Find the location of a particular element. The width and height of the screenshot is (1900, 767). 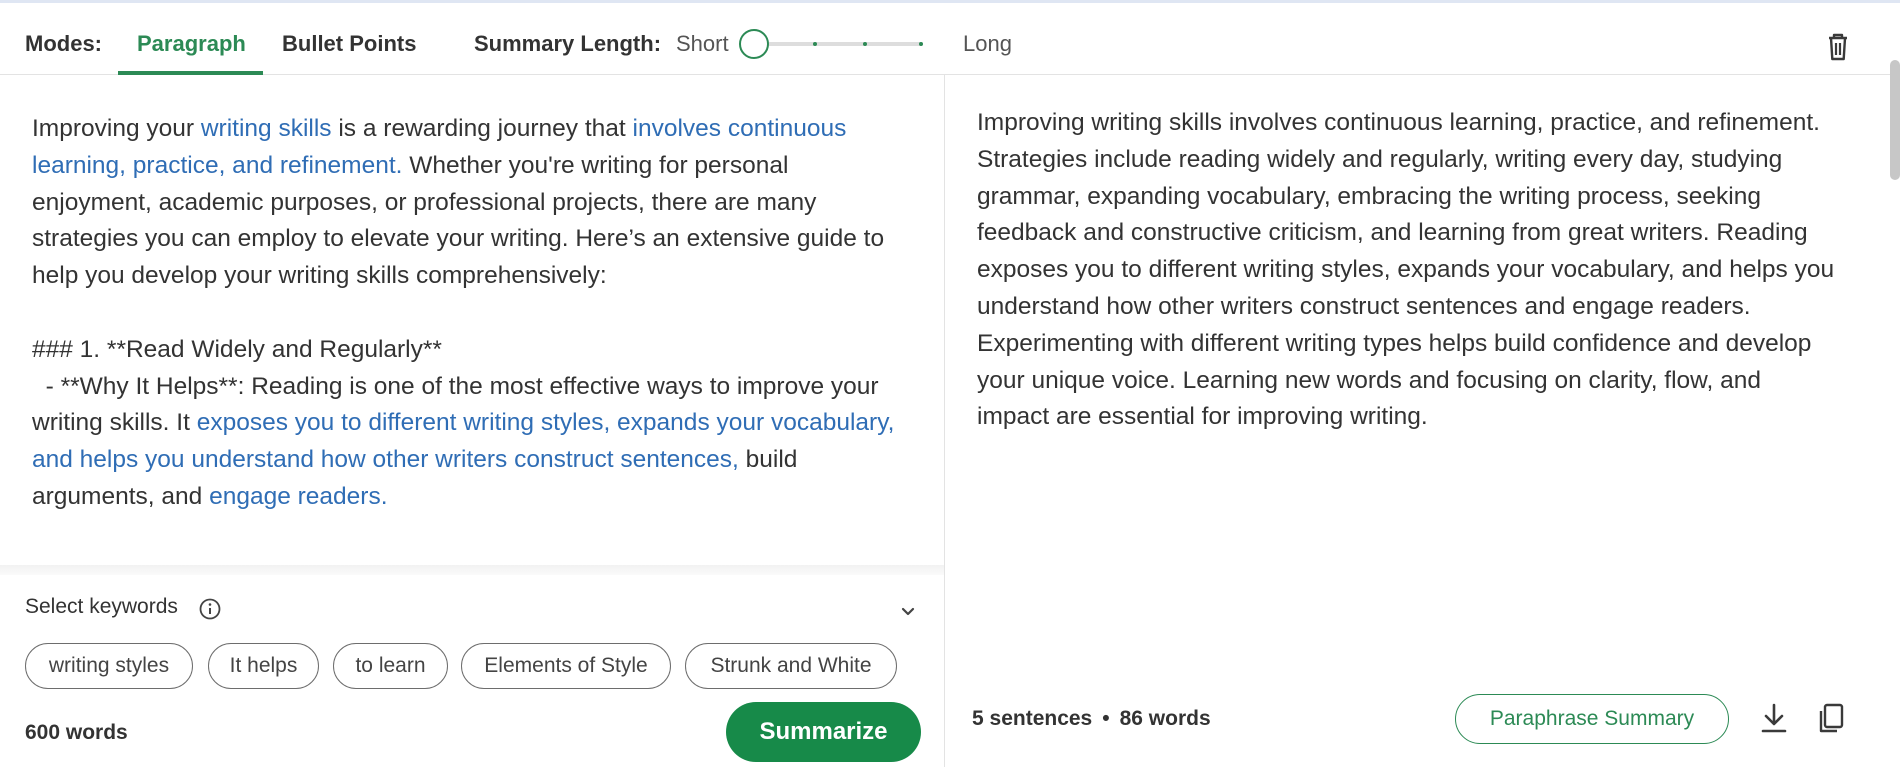

summary-length-slider is located at coordinates (839, 44).